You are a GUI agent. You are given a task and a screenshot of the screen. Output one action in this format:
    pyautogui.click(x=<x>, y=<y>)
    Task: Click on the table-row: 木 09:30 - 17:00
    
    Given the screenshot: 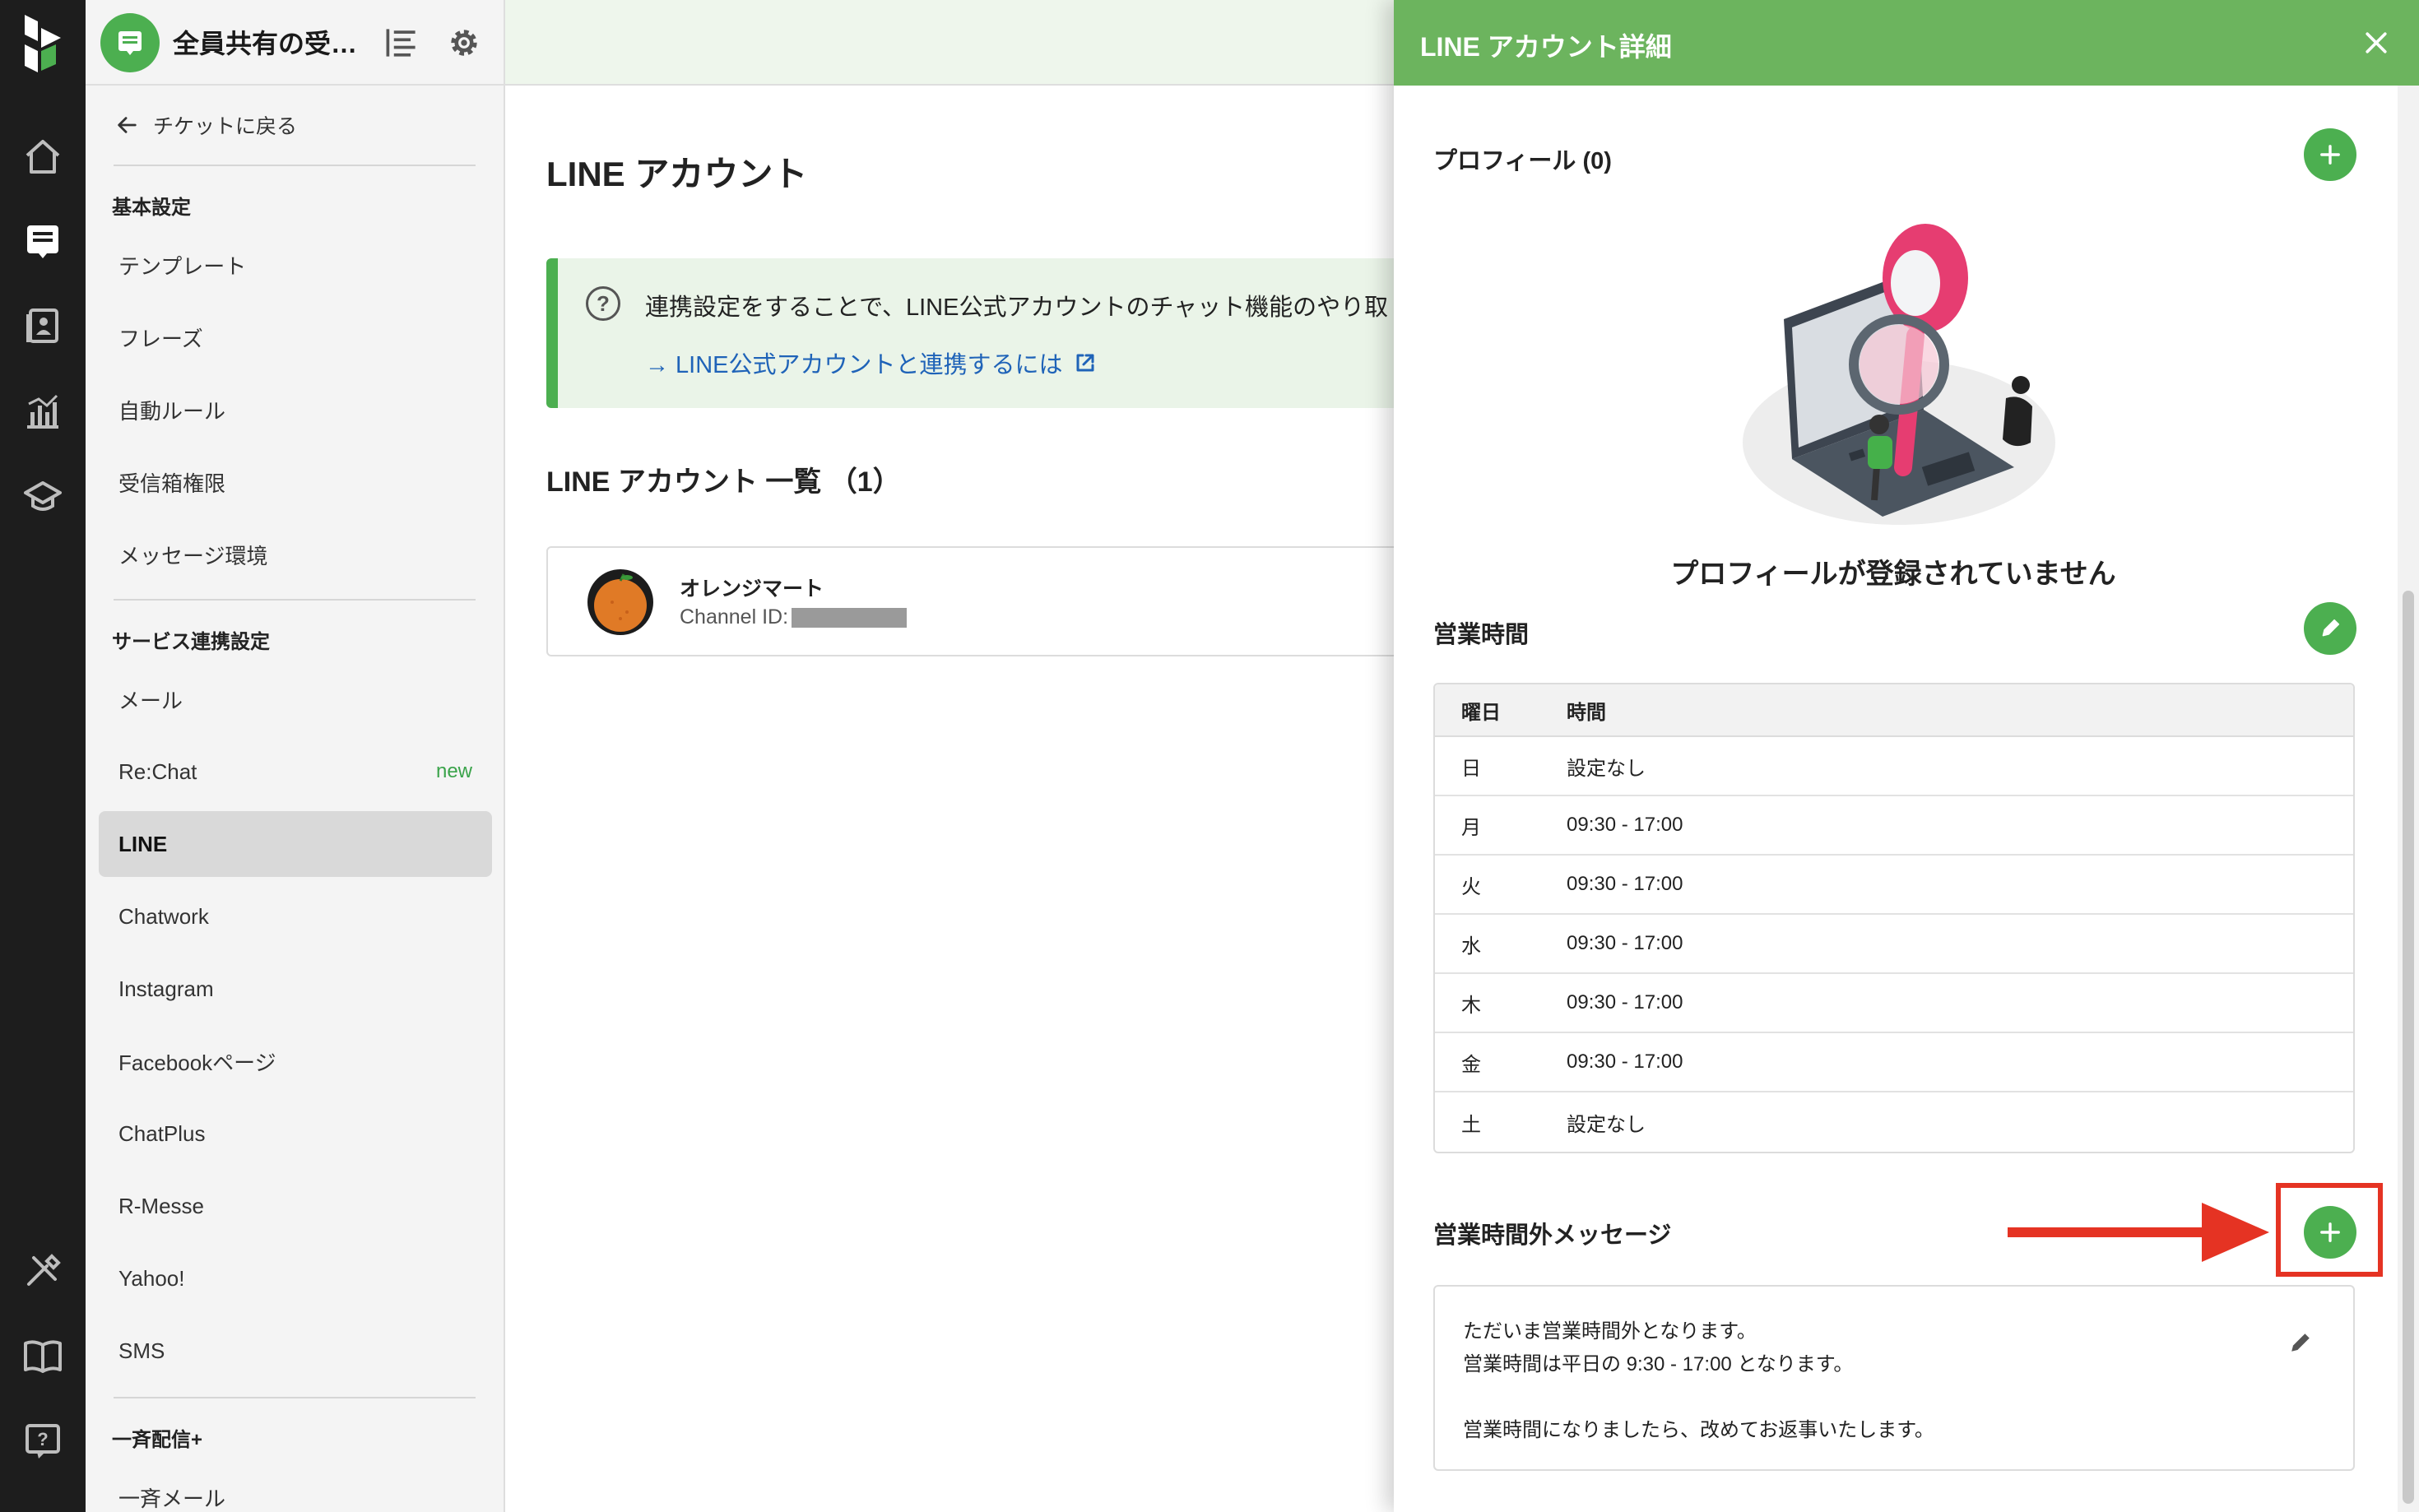 What is the action you would take?
    pyautogui.click(x=1894, y=1003)
    